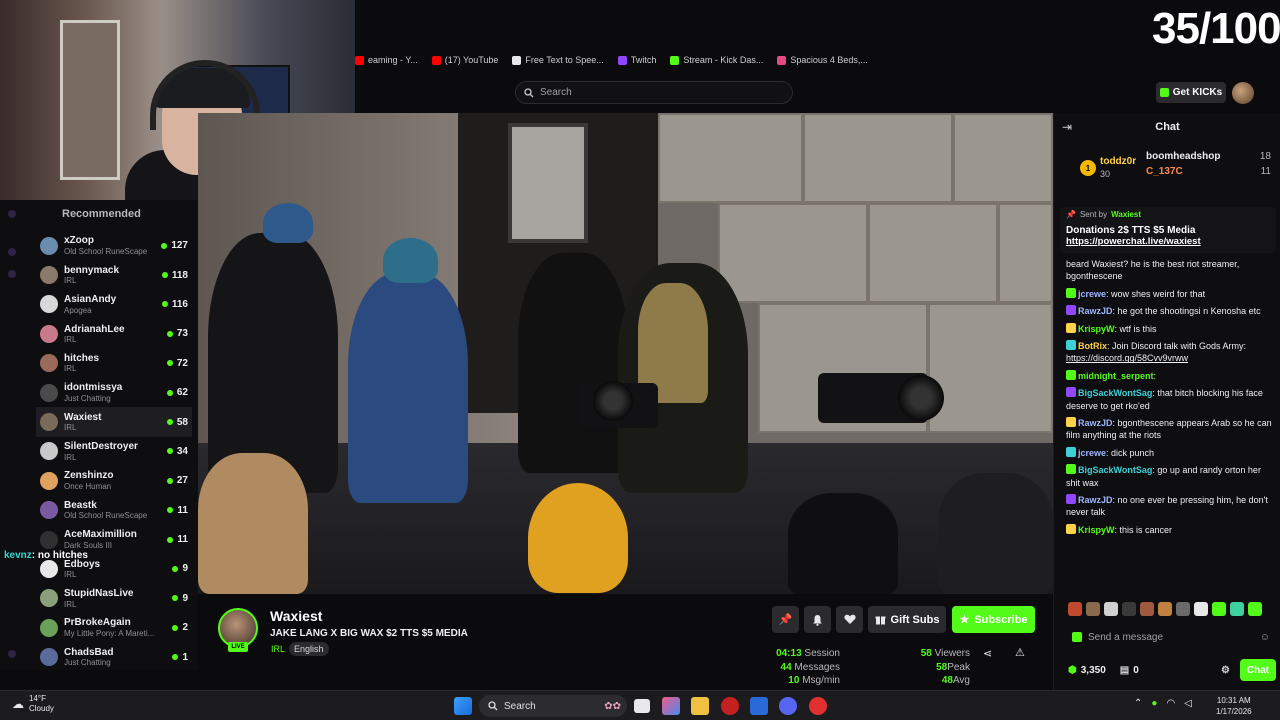  What do you see at coordinates (33, 704) in the screenshot?
I see `weather-widget: ☁ 14°F Cloudy` at bounding box center [33, 704].